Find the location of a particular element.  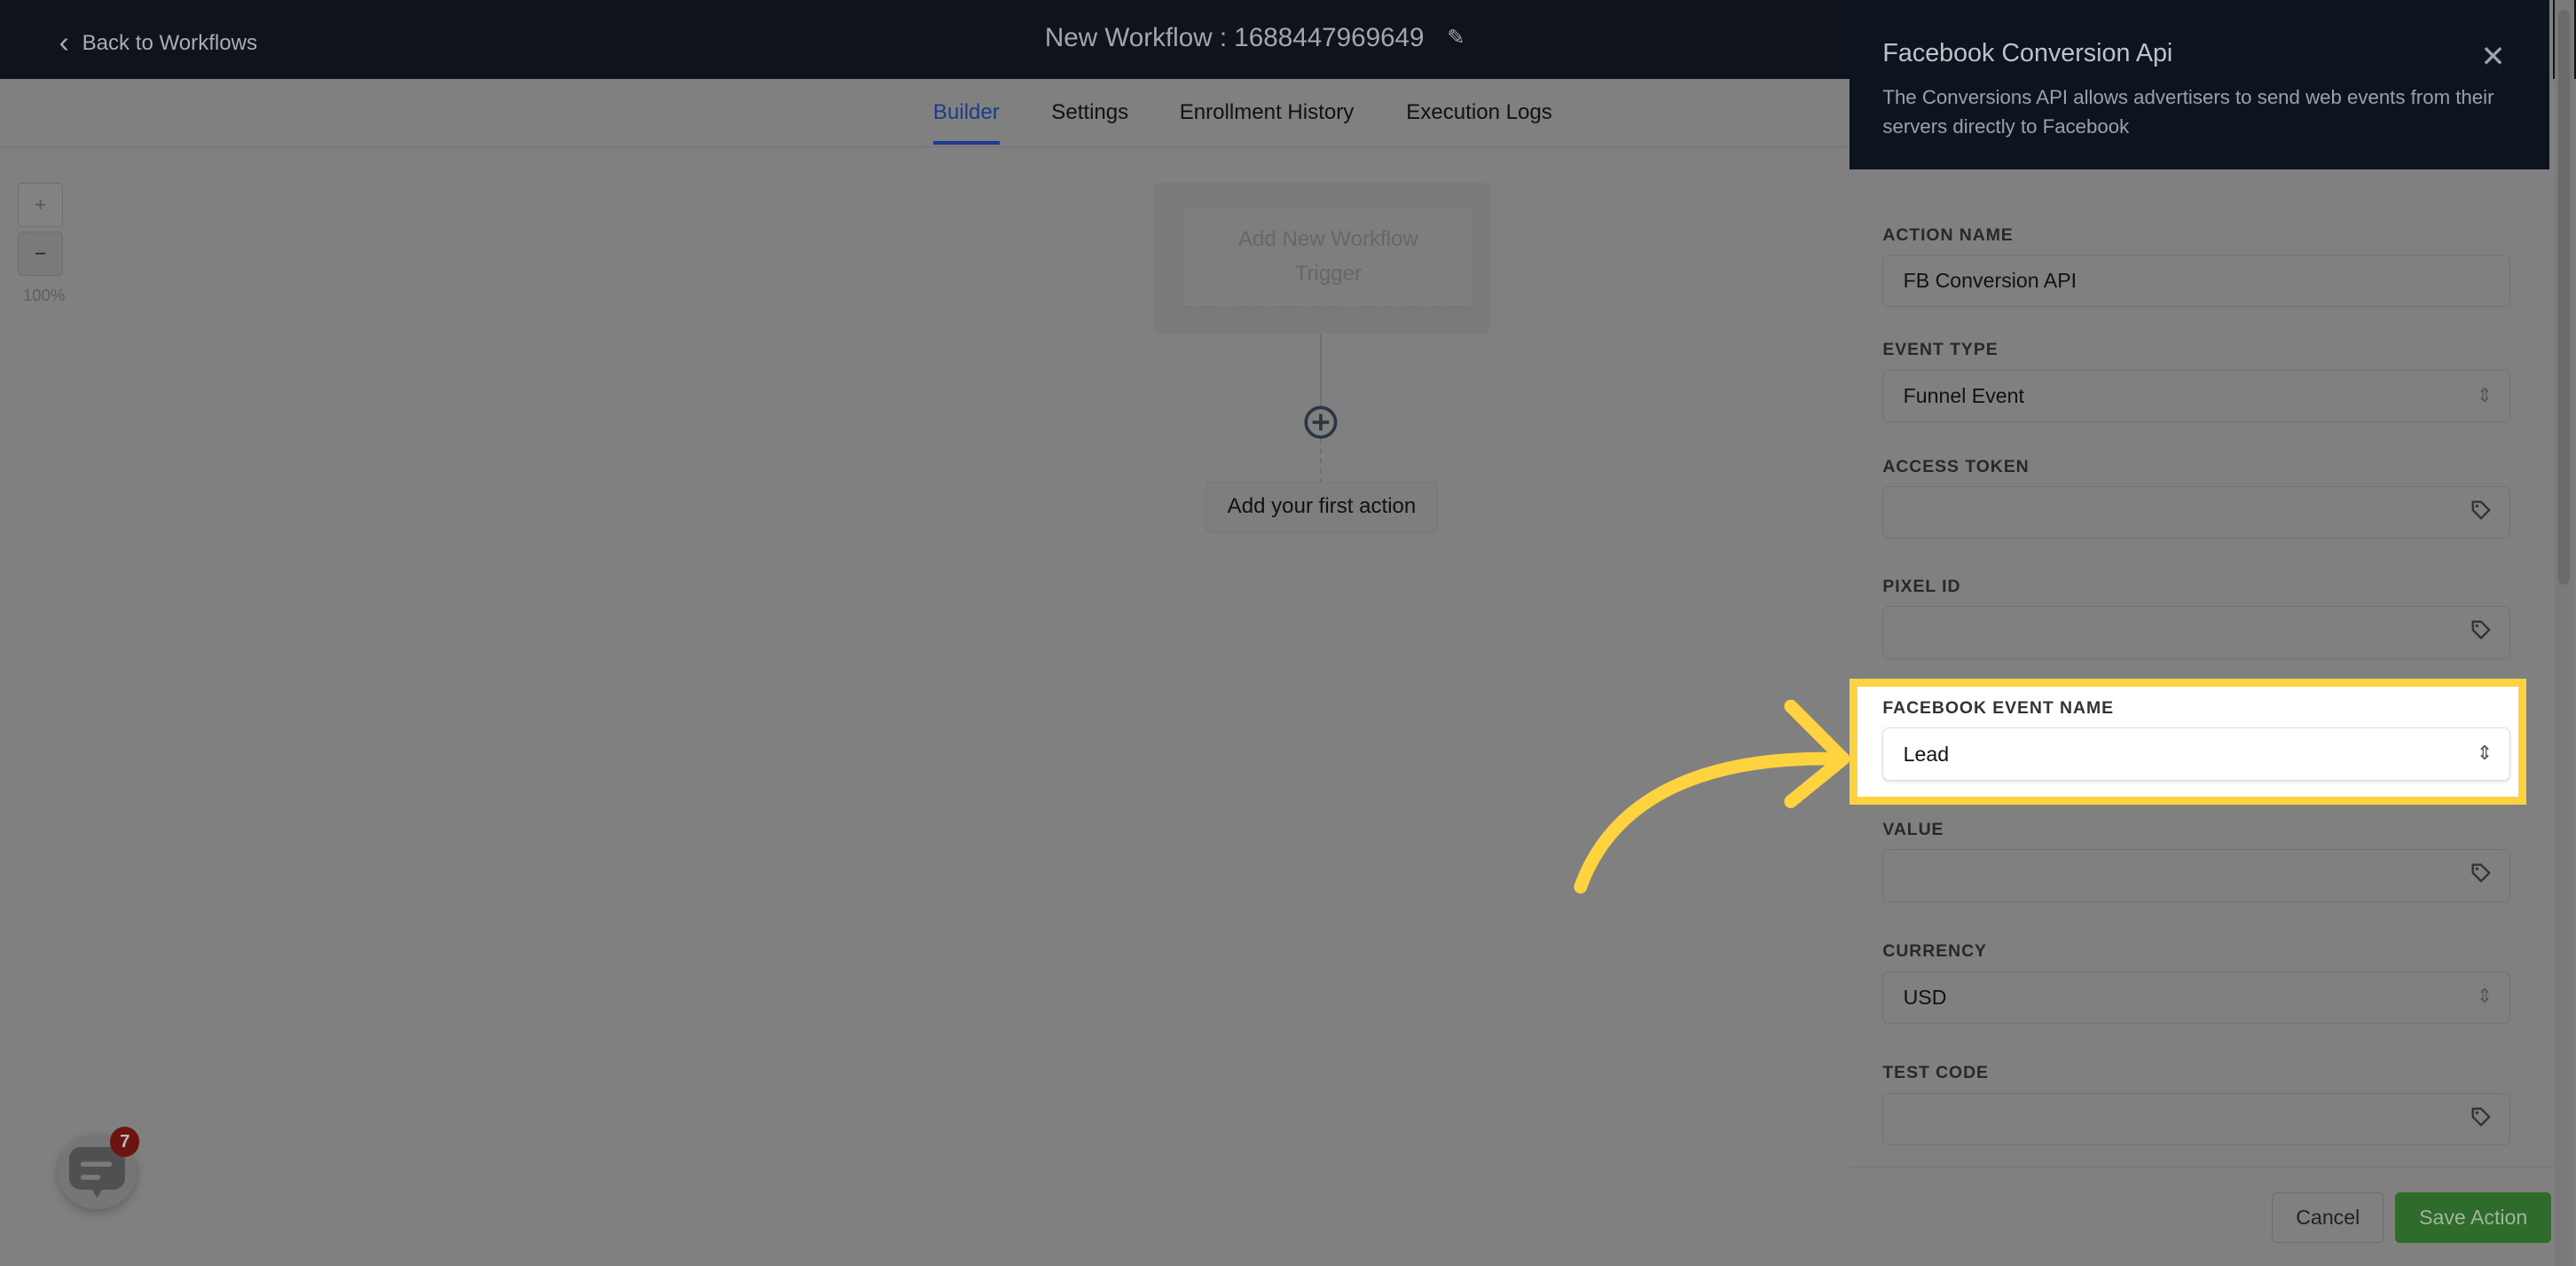

currency-select: USD ⇕ is located at coordinates (2196, 997).